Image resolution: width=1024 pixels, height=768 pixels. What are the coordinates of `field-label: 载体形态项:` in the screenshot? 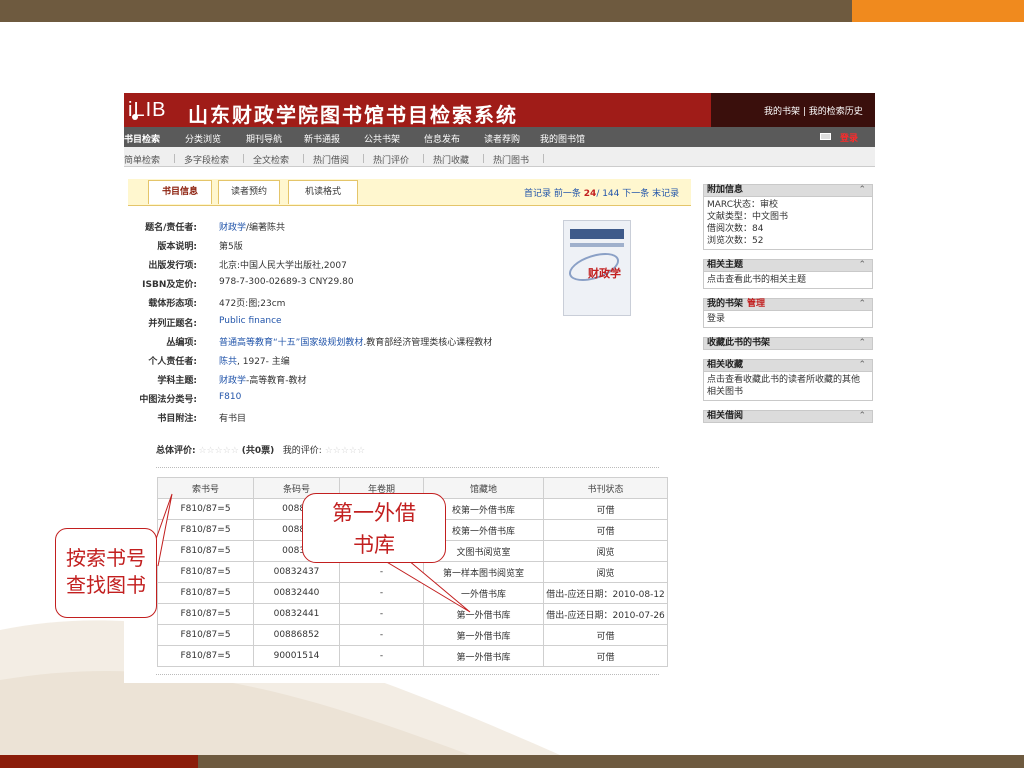 It's located at (172, 304).